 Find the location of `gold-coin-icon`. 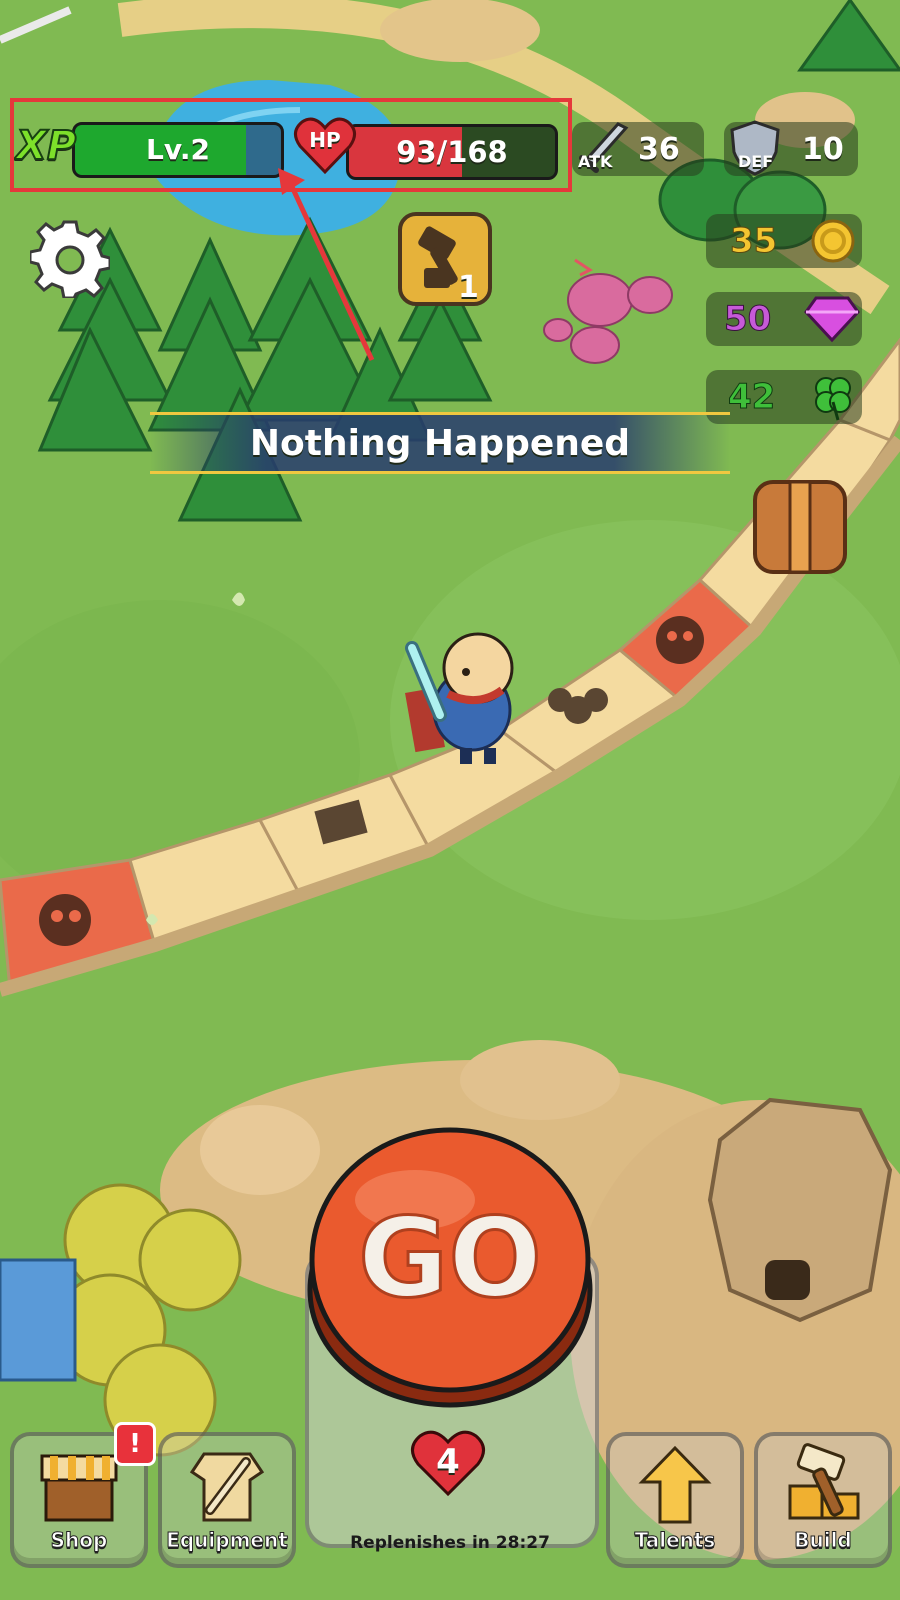

gold-coin-icon is located at coordinates (833, 241).